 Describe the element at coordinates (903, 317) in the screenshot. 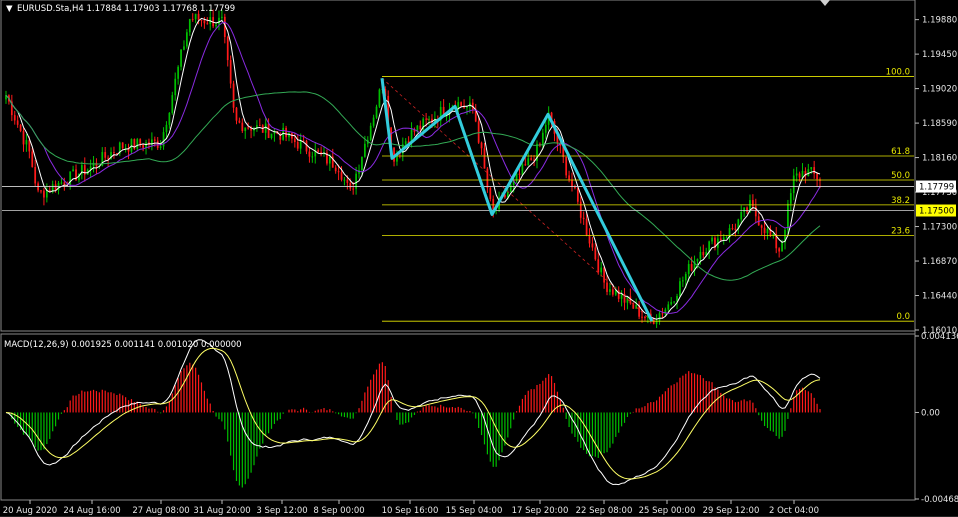

I see `fibonacci-level-label: 0.0` at that location.